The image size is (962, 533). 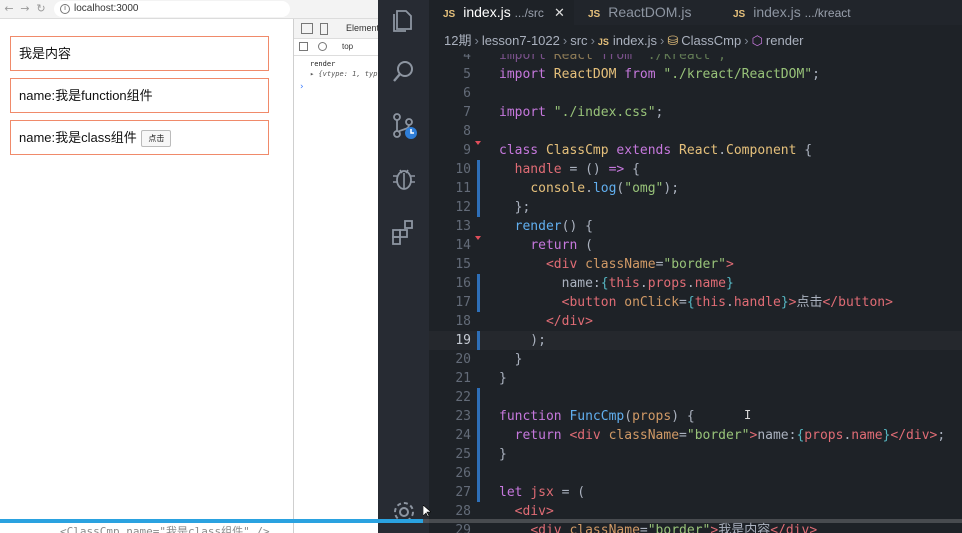 I want to click on close-icon: ✕, so click(x=559, y=12).